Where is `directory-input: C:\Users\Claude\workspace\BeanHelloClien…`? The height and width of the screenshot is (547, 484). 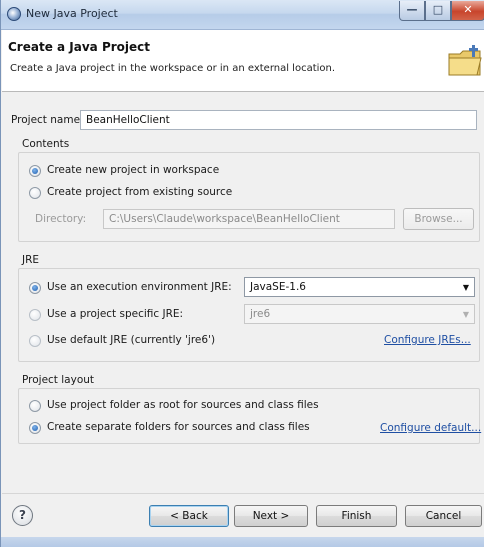
directory-input: C:\Users\Claude\workspace\BeanHelloClien… is located at coordinates (249, 219).